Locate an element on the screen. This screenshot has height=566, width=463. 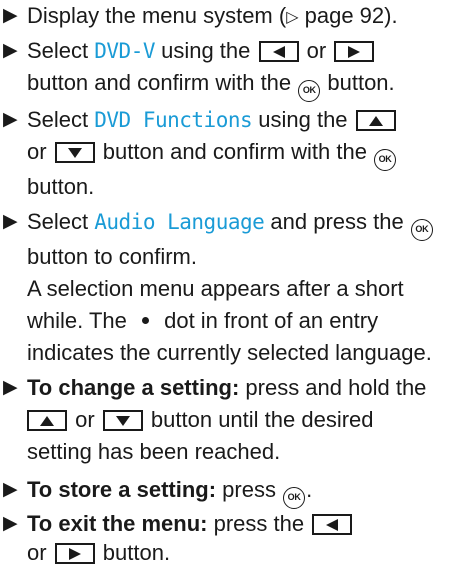
step-text: page 92). is located at coordinates (348, 15).